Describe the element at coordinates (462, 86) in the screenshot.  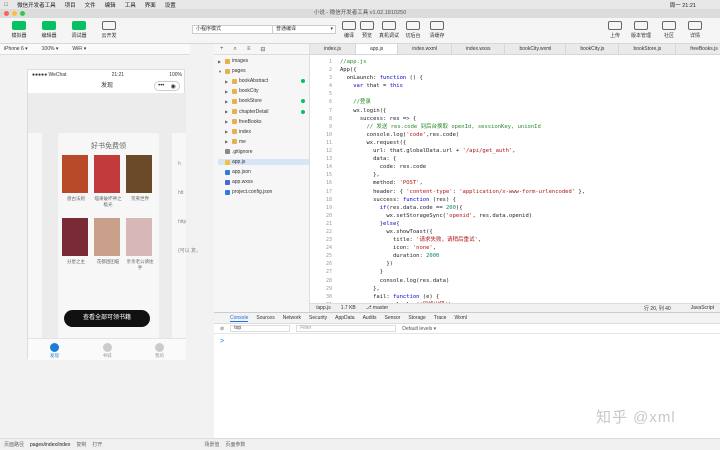
I see `code-line: var that = this` at that location.